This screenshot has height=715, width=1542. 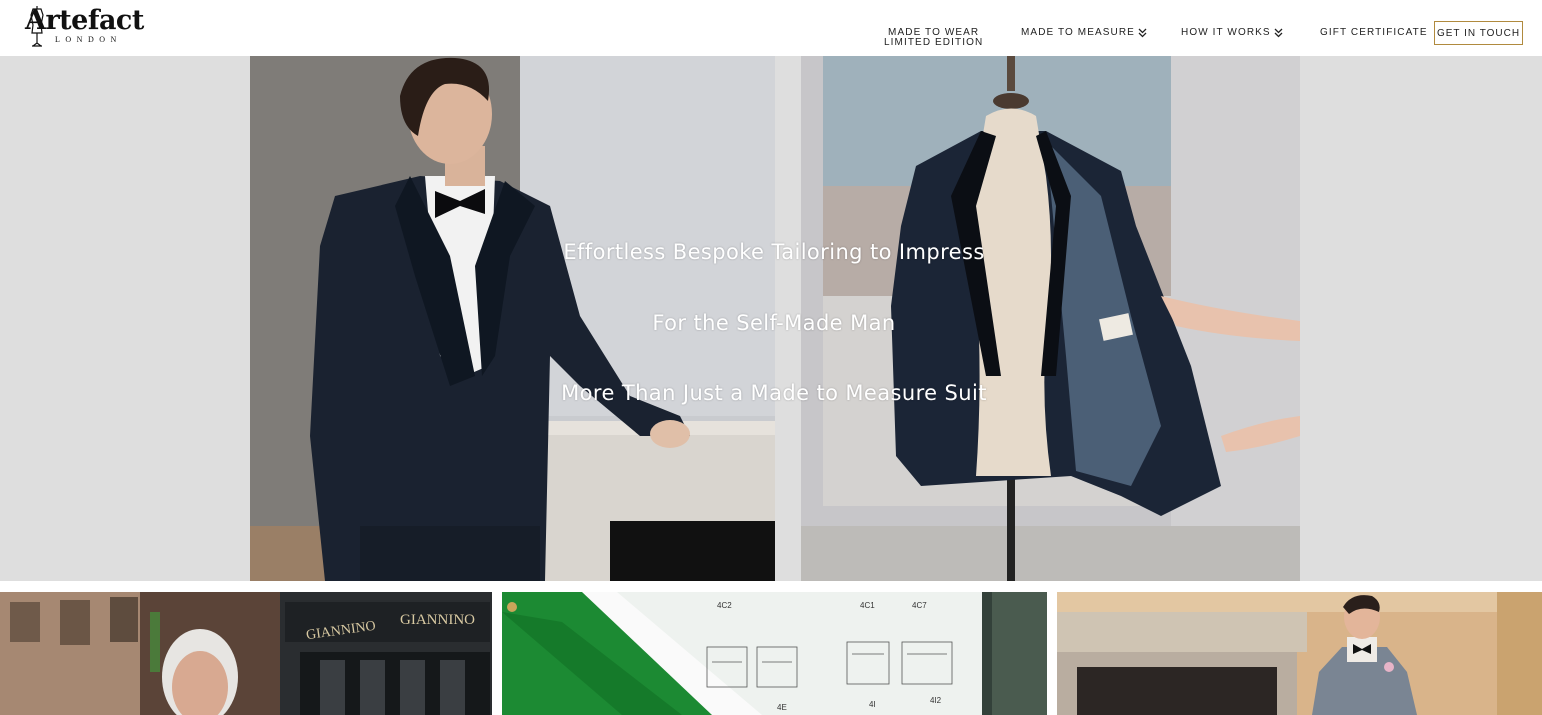 I want to click on thumbnail-pattern-sketches: 4C2 4C1 4C7 4E 4I 4I2, so click(x=774, y=653).